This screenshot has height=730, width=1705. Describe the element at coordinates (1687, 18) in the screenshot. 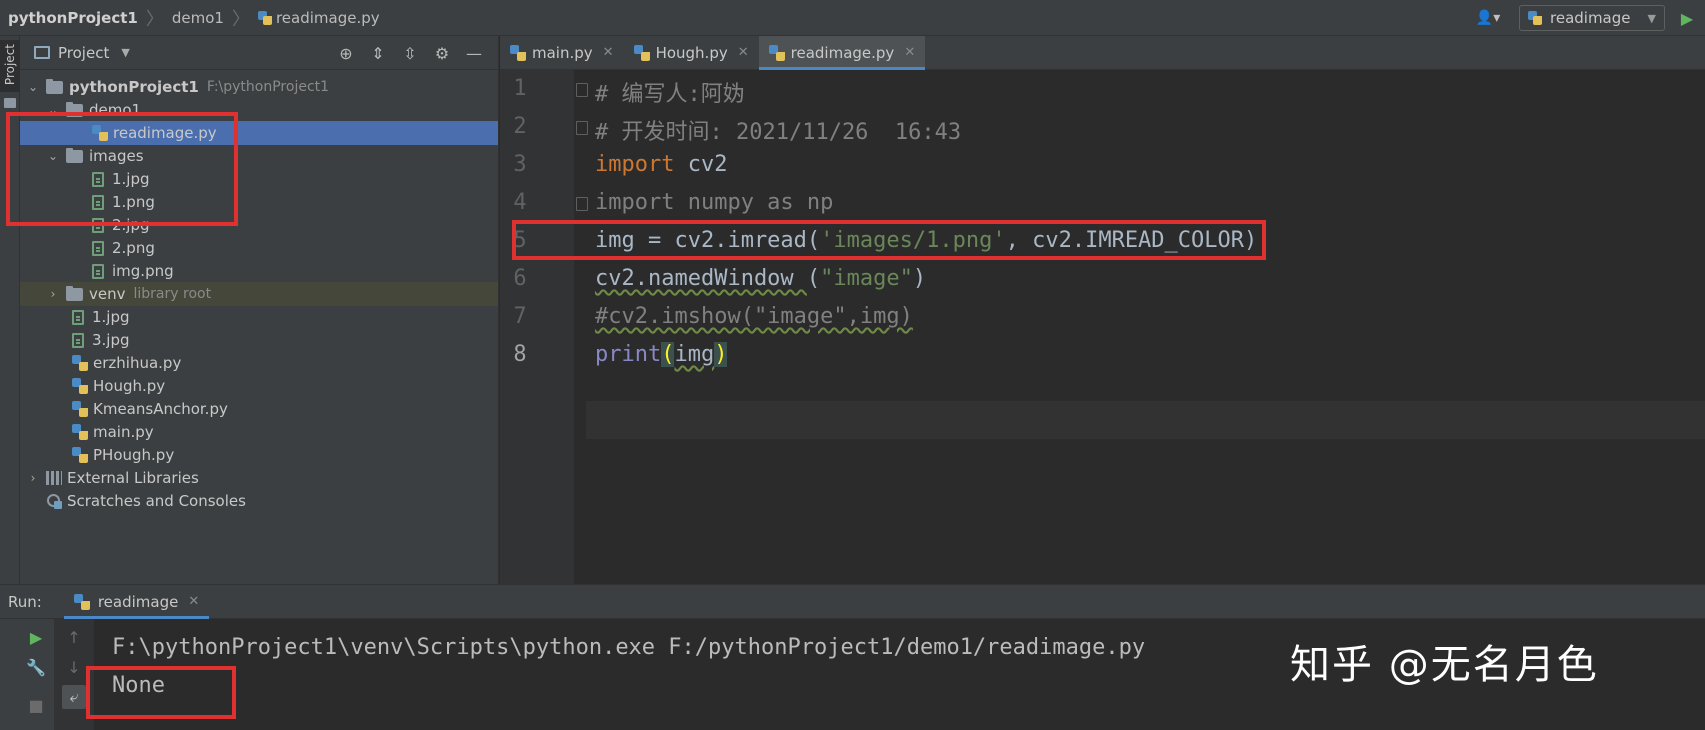

I see `run-button: ▶` at that location.